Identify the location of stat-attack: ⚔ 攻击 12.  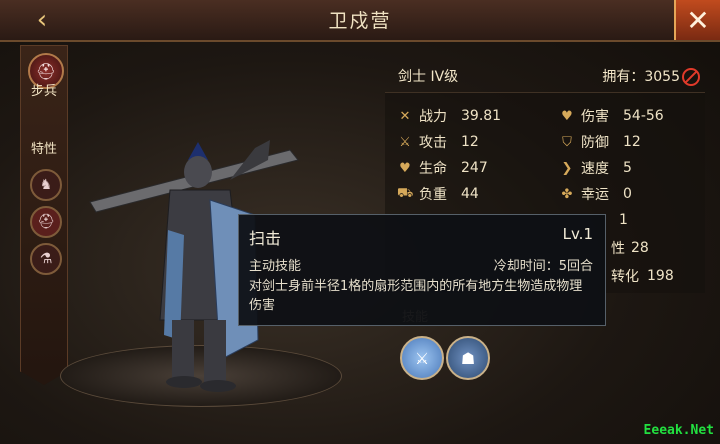
(438, 142).